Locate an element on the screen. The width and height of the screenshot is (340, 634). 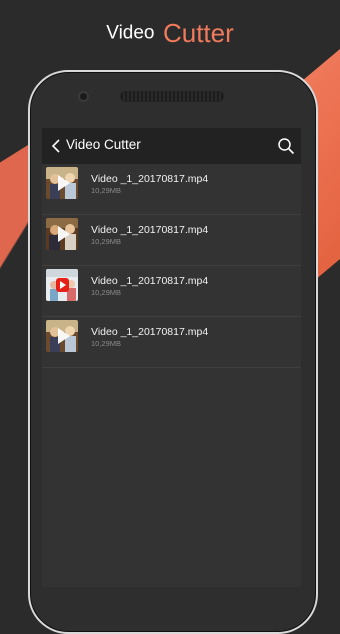
earpiece-speaker is located at coordinates (172, 96).